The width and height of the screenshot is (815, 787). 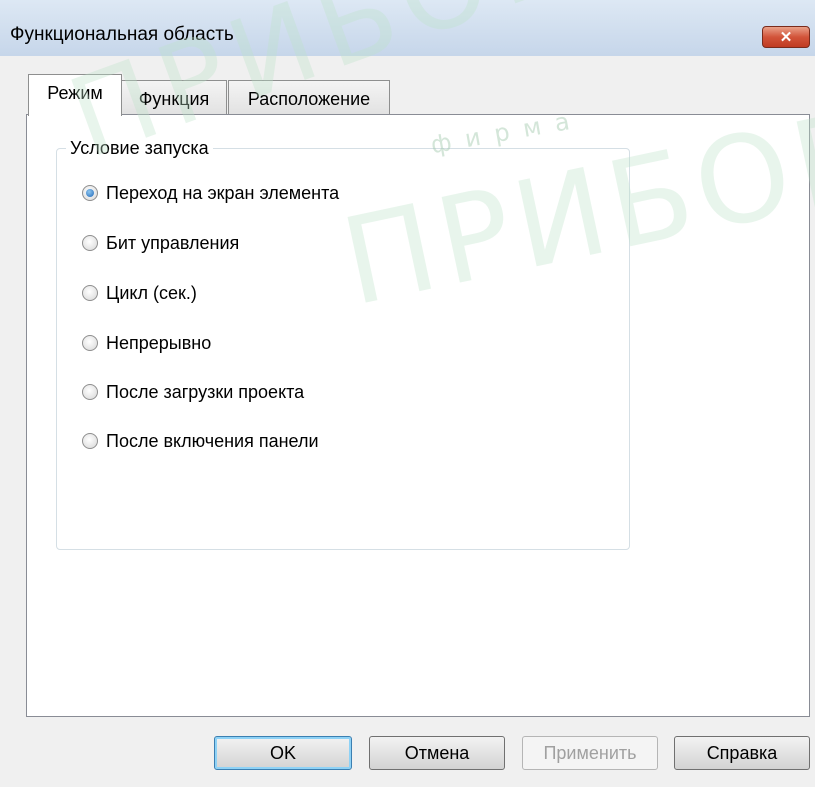 I want to click on tab-function: Функция, so click(x=174, y=98).